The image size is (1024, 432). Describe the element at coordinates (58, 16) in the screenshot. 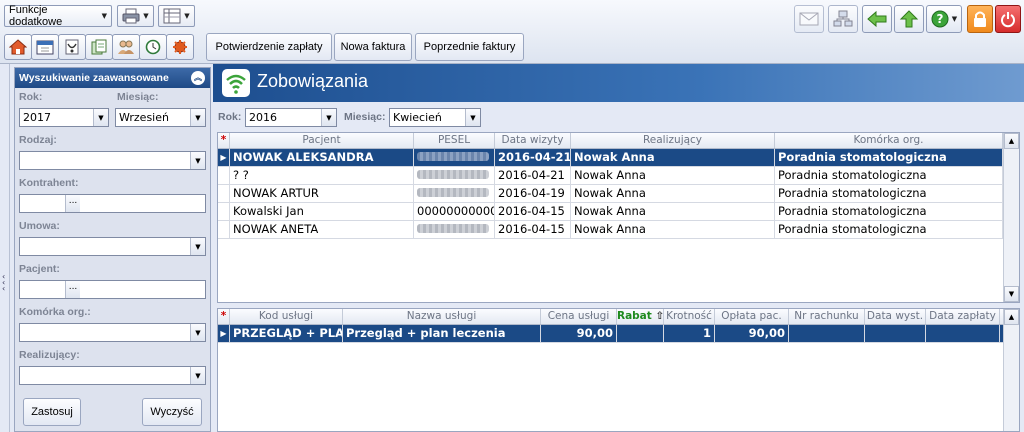

I see `additional-functions-dropdown: Funkcje dodatkowe ▼` at that location.